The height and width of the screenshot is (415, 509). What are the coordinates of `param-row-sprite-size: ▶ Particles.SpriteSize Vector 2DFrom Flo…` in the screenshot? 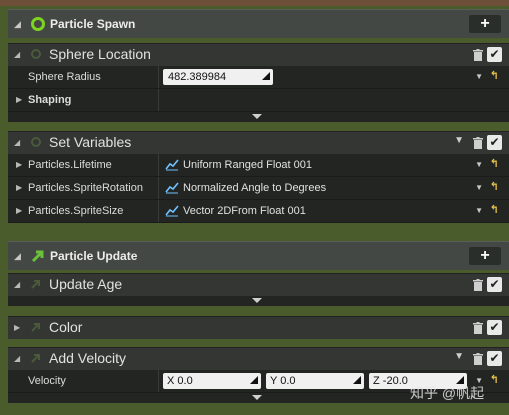 It's located at (258, 211).